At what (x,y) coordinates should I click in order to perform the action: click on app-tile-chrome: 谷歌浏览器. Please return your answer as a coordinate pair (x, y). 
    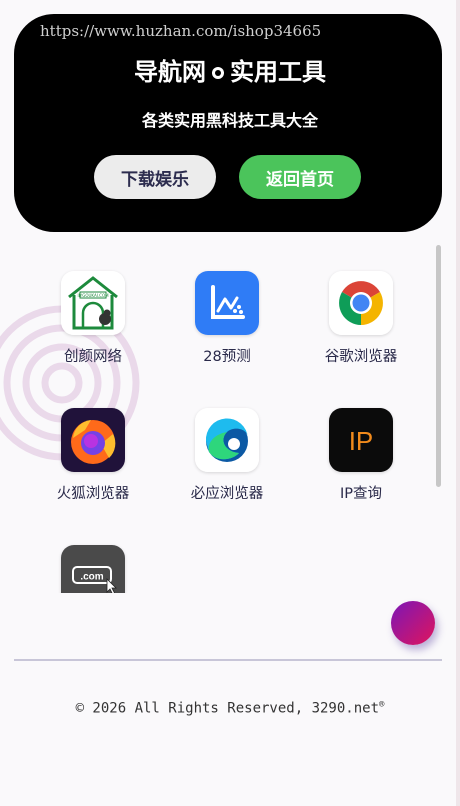
    Looking at the image, I should click on (361, 305).